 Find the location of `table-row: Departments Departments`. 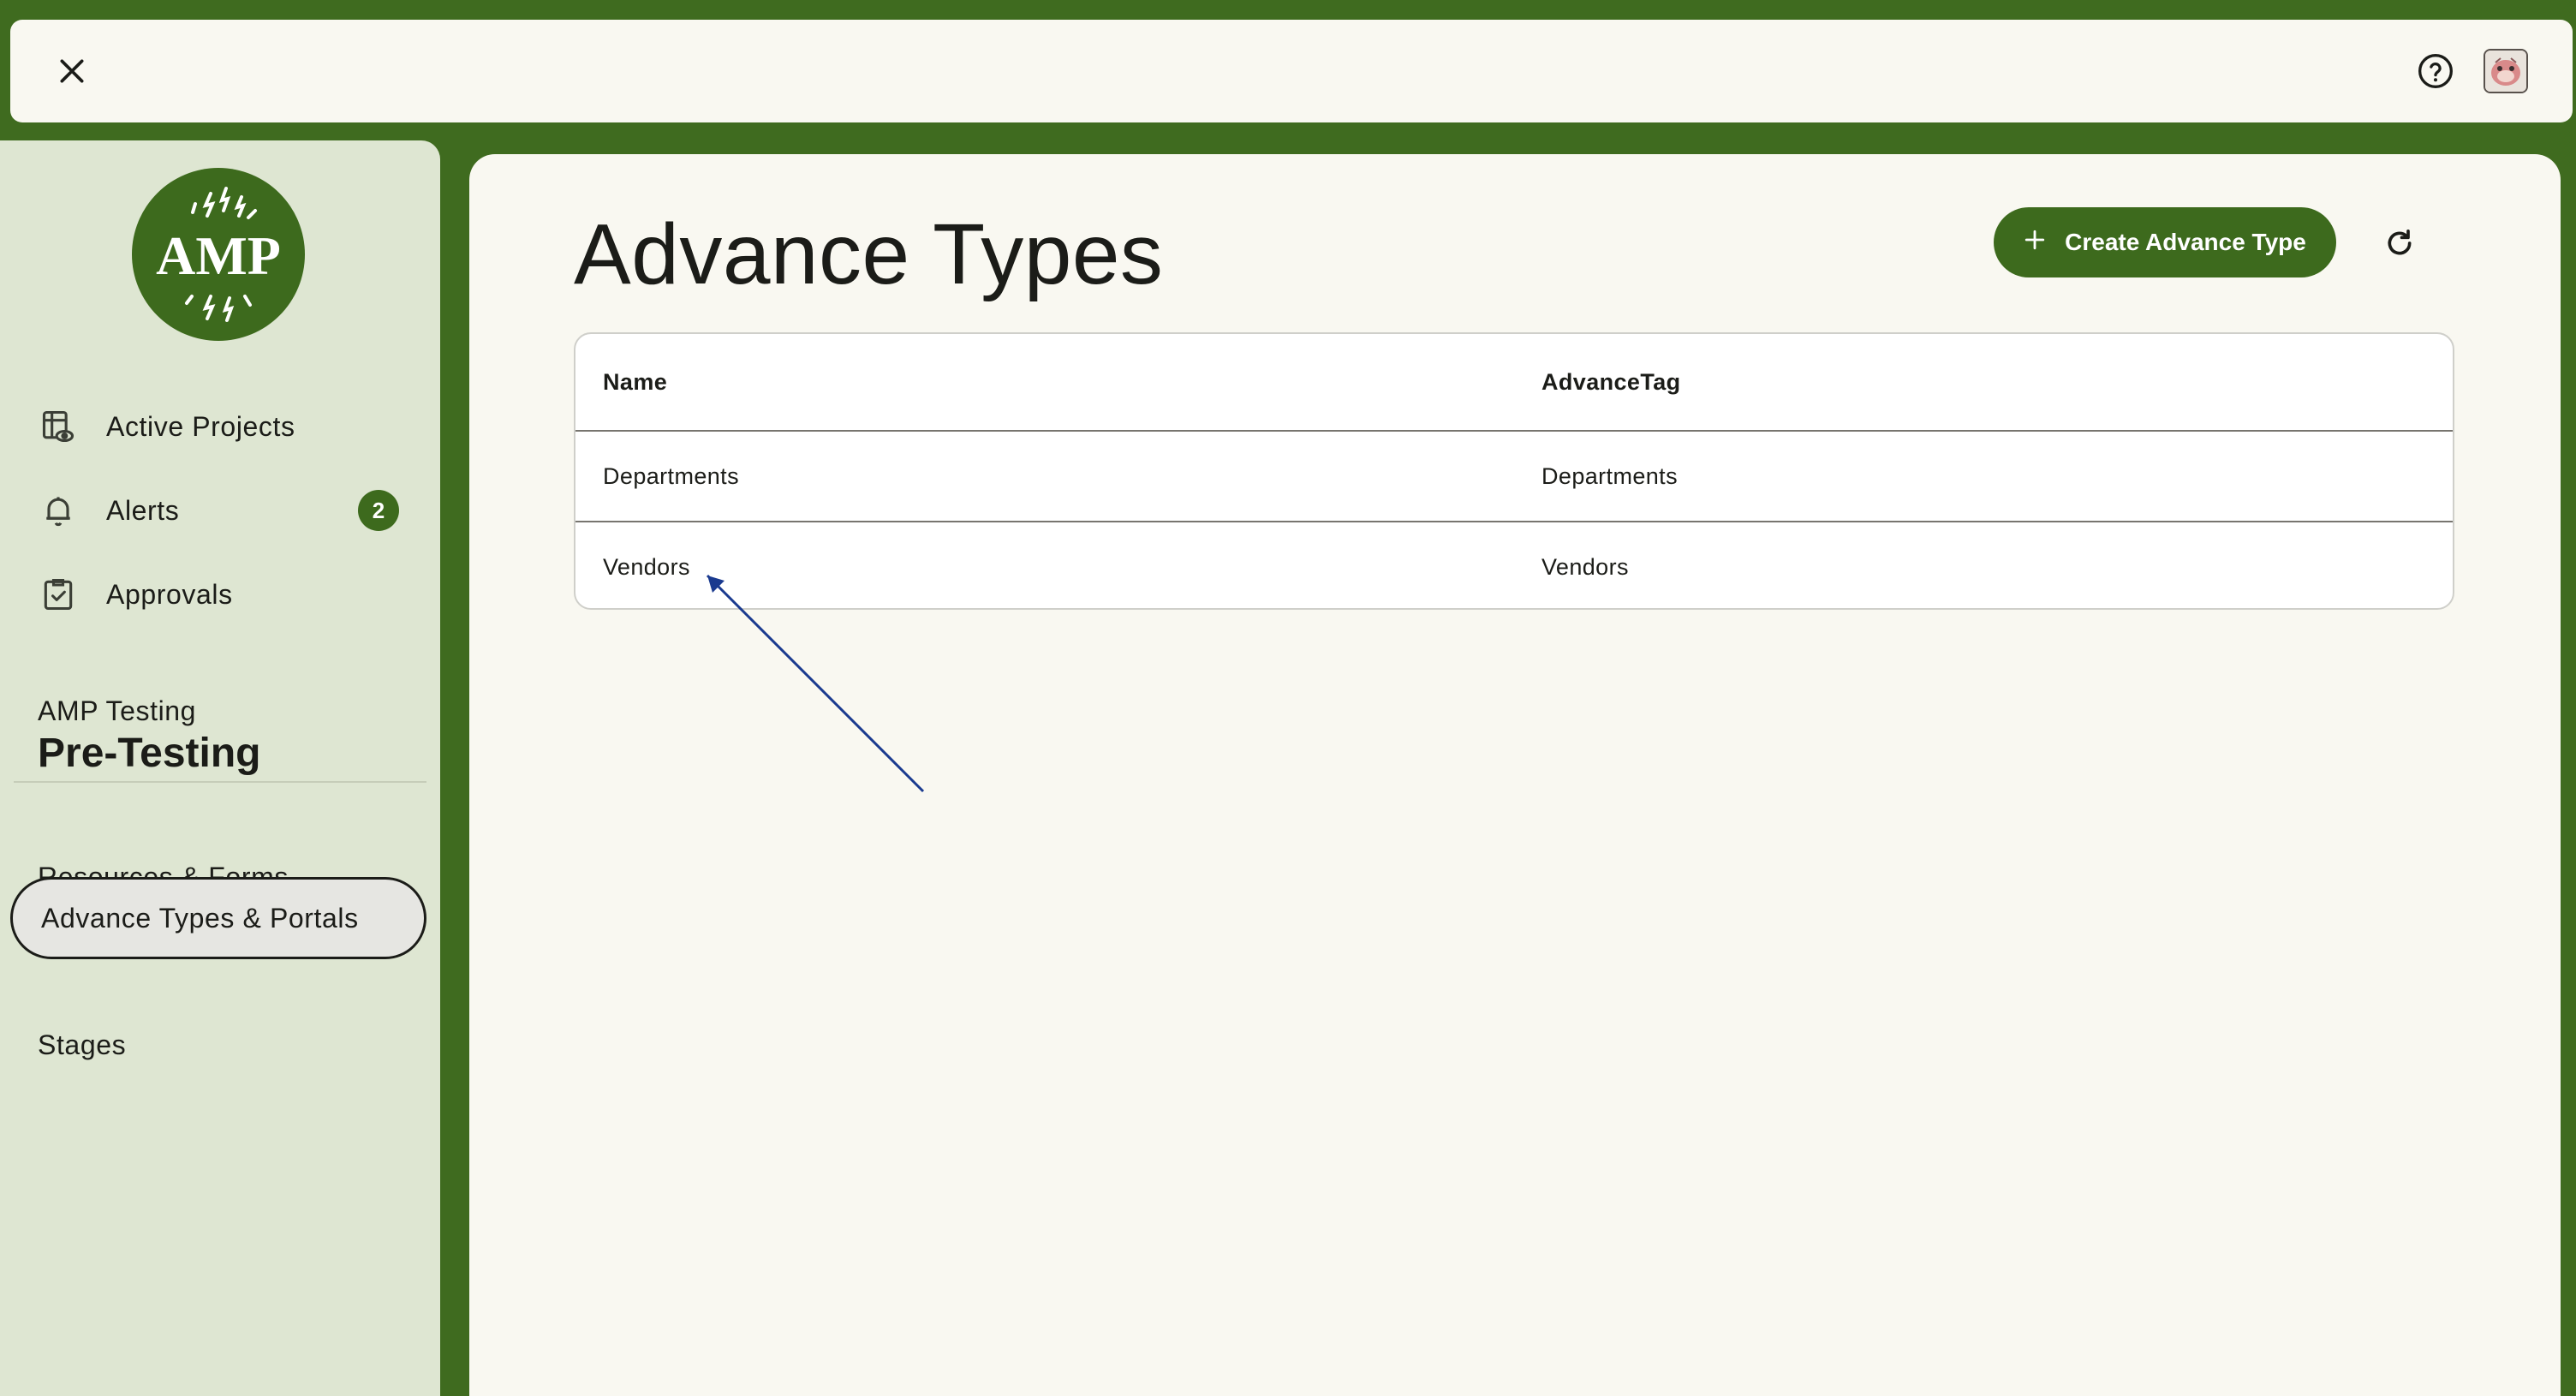

table-row: Departments Departments is located at coordinates (1514, 476).